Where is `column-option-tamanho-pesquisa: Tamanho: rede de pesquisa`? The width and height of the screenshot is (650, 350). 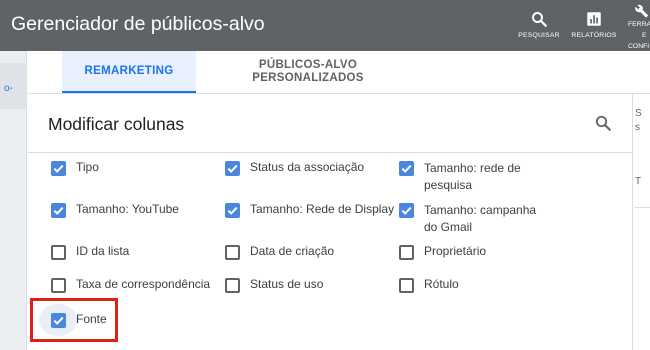 column-option-tamanho-pesquisa: Tamanho: rede de pesquisa is located at coordinates (469, 177).